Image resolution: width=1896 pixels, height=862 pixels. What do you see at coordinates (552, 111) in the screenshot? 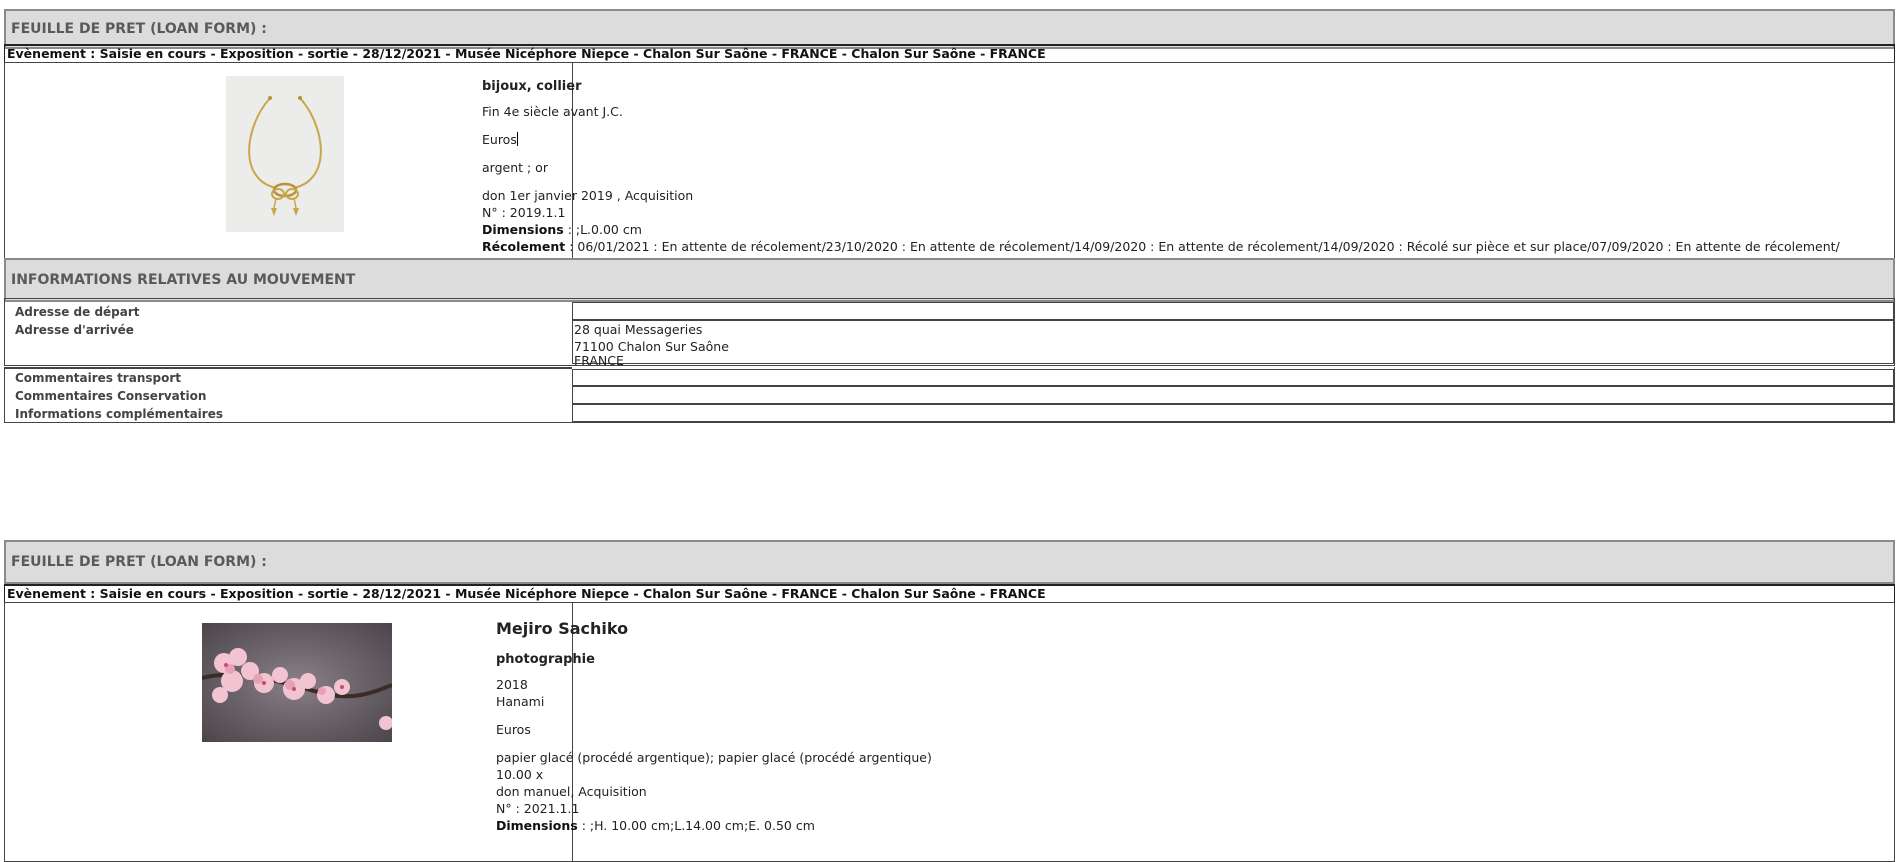
I see `object-date: Fin 4e siècle avant J.C.` at bounding box center [552, 111].